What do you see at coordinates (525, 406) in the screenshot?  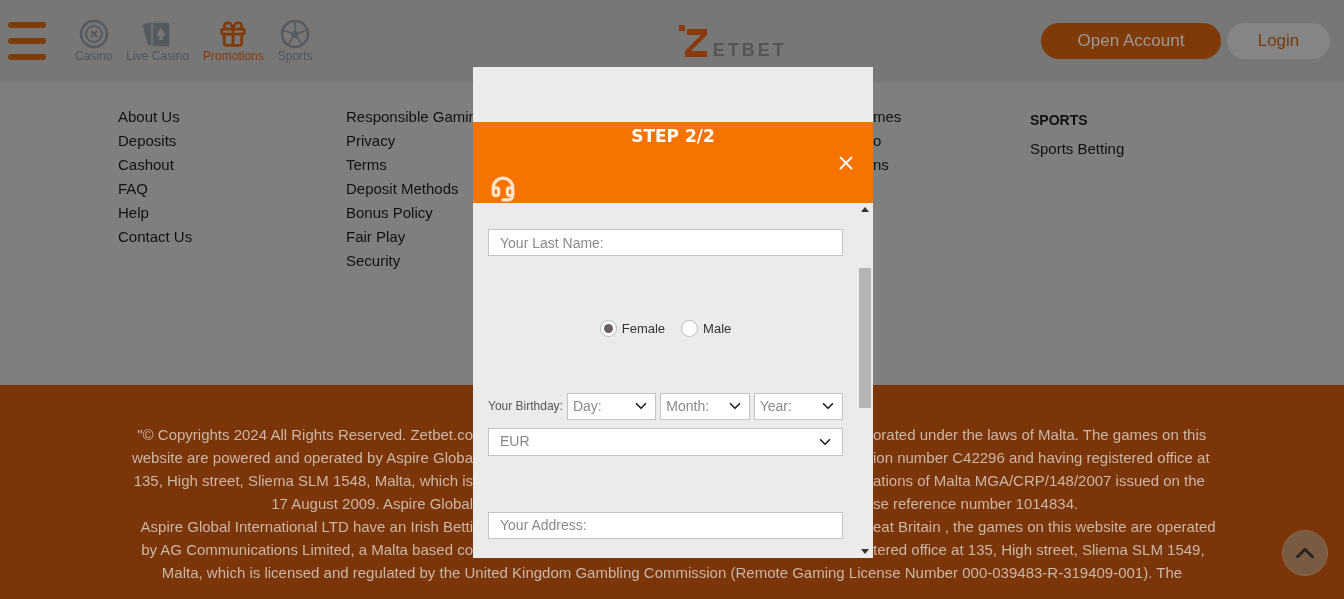 I see `birthday-label: Your Birthday:` at bounding box center [525, 406].